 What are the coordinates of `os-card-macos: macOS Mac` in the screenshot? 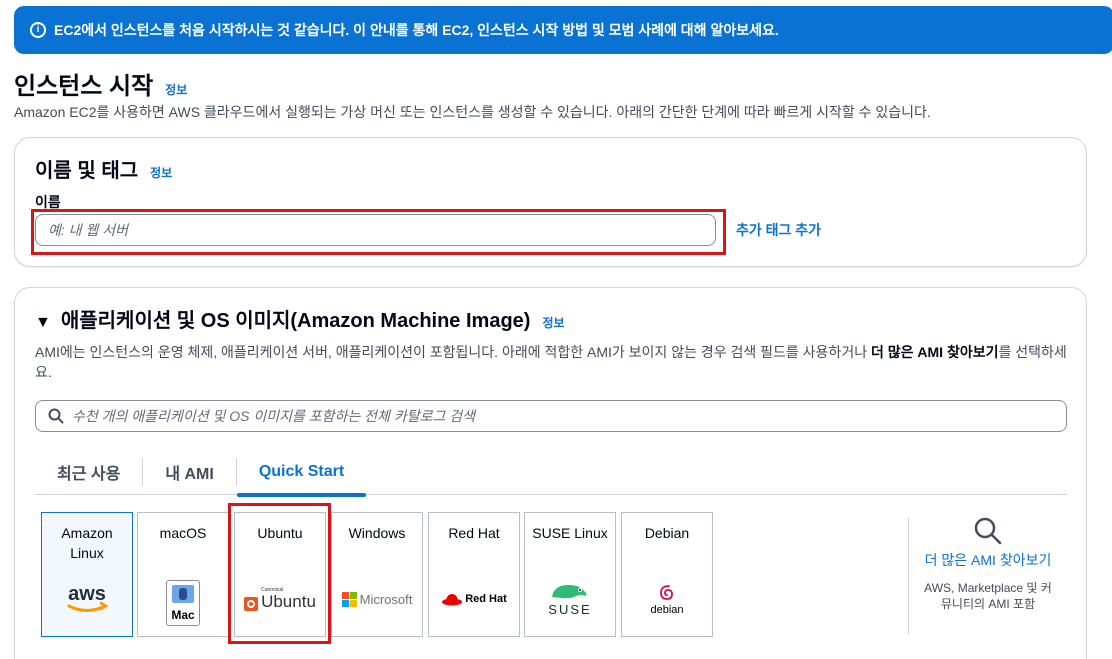 It's located at (183, 574).